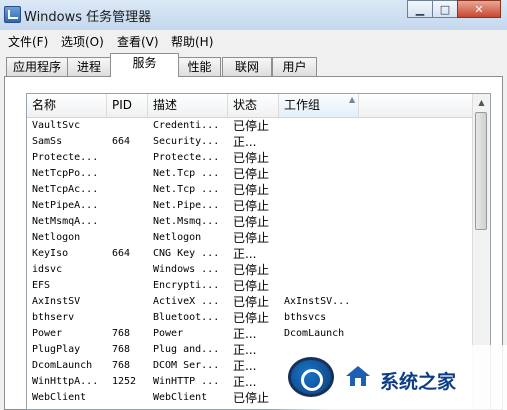 This screenshot has width=507, height=410. I want to click on column-label: 描述, so click(165, 105).